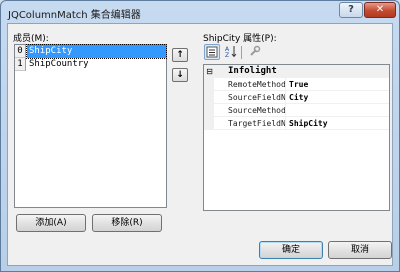 This screenshot has width=400, height=272. What do you see at coordinates (127, 223) in the screenshot?
I see `remove-button: 移除(R)` at bounding box center [127, 223].